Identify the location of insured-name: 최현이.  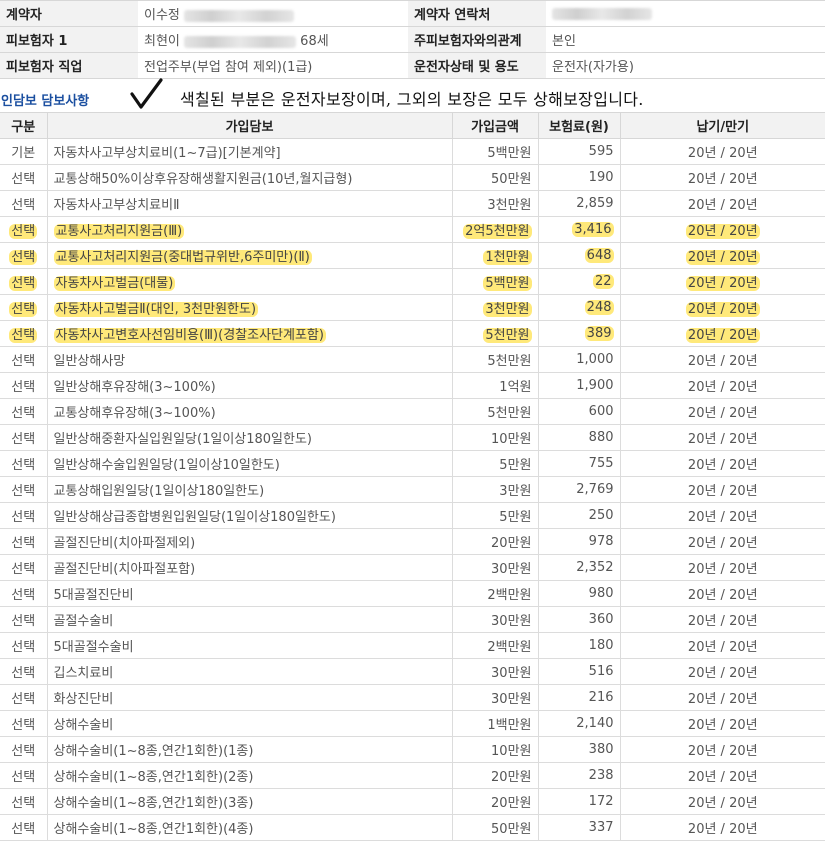
(162, 41).